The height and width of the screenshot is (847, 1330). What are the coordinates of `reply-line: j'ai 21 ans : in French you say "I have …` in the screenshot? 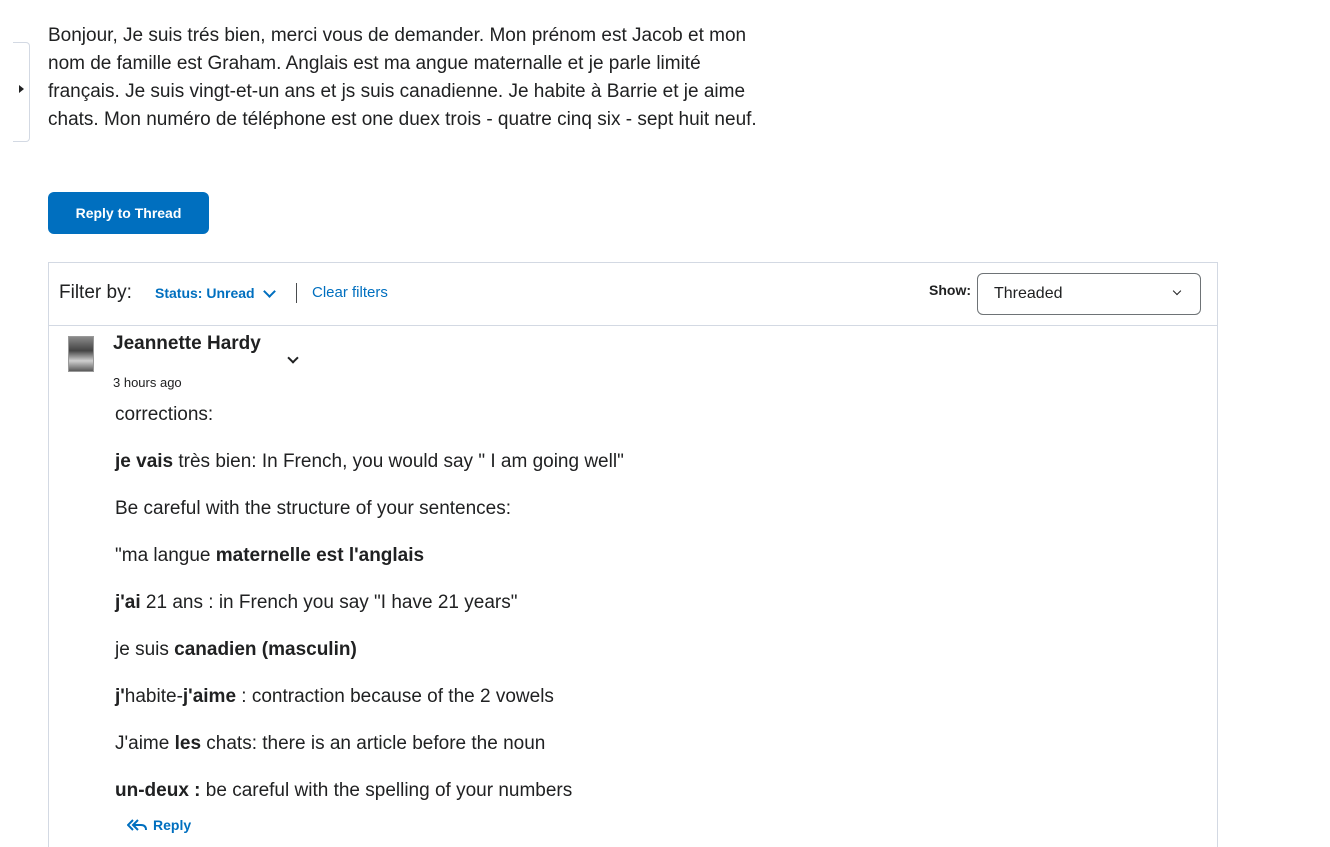 It's located at (615, 603).